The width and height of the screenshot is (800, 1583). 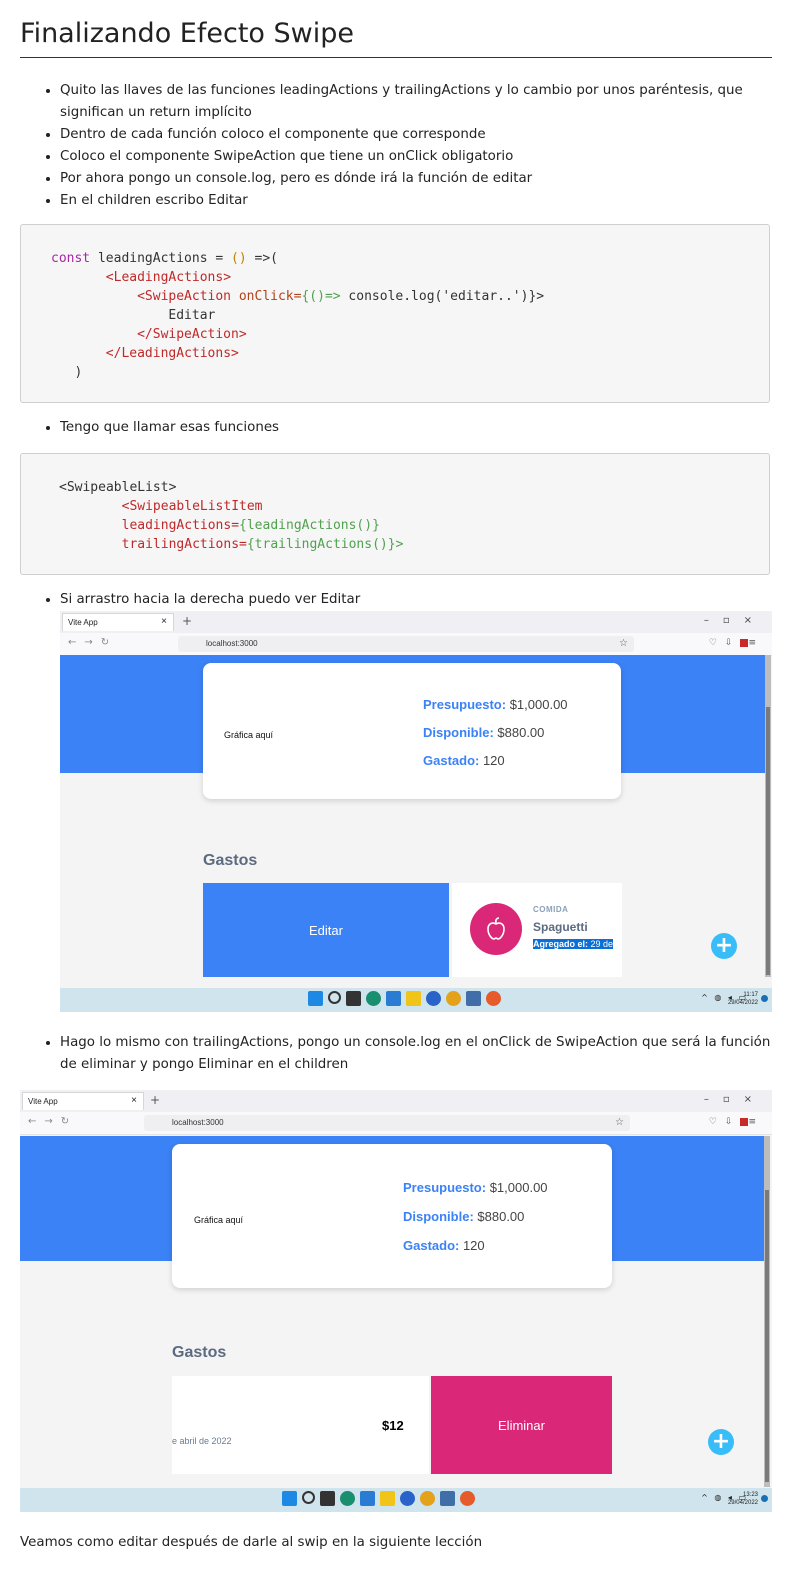 What do you see at coordinates (537, 930) in the screenshot?
I see `expense-item: COMIDA Spaguetti Agregado el: 29 de` at bounding box center [537, 930].